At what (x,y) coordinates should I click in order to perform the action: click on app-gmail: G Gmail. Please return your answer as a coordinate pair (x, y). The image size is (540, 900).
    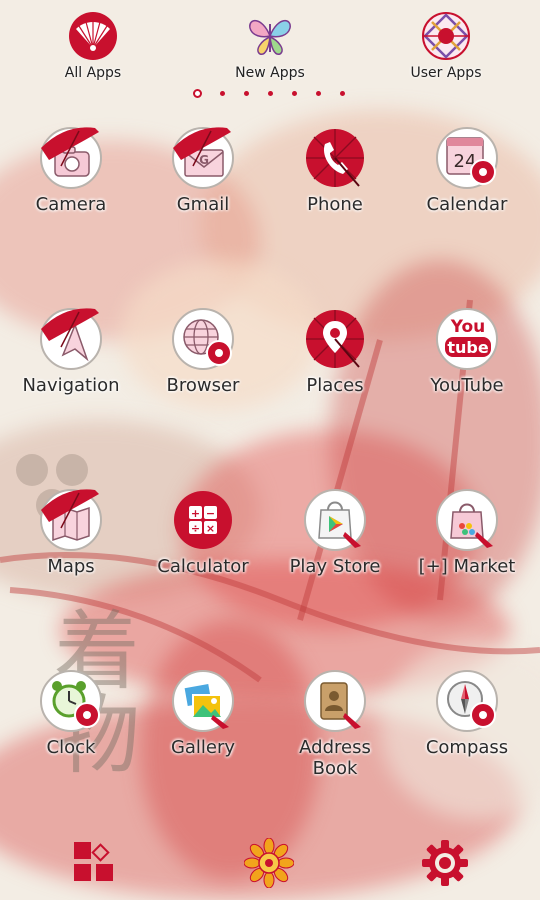
    Looking at the image, I should click on (203, 170).